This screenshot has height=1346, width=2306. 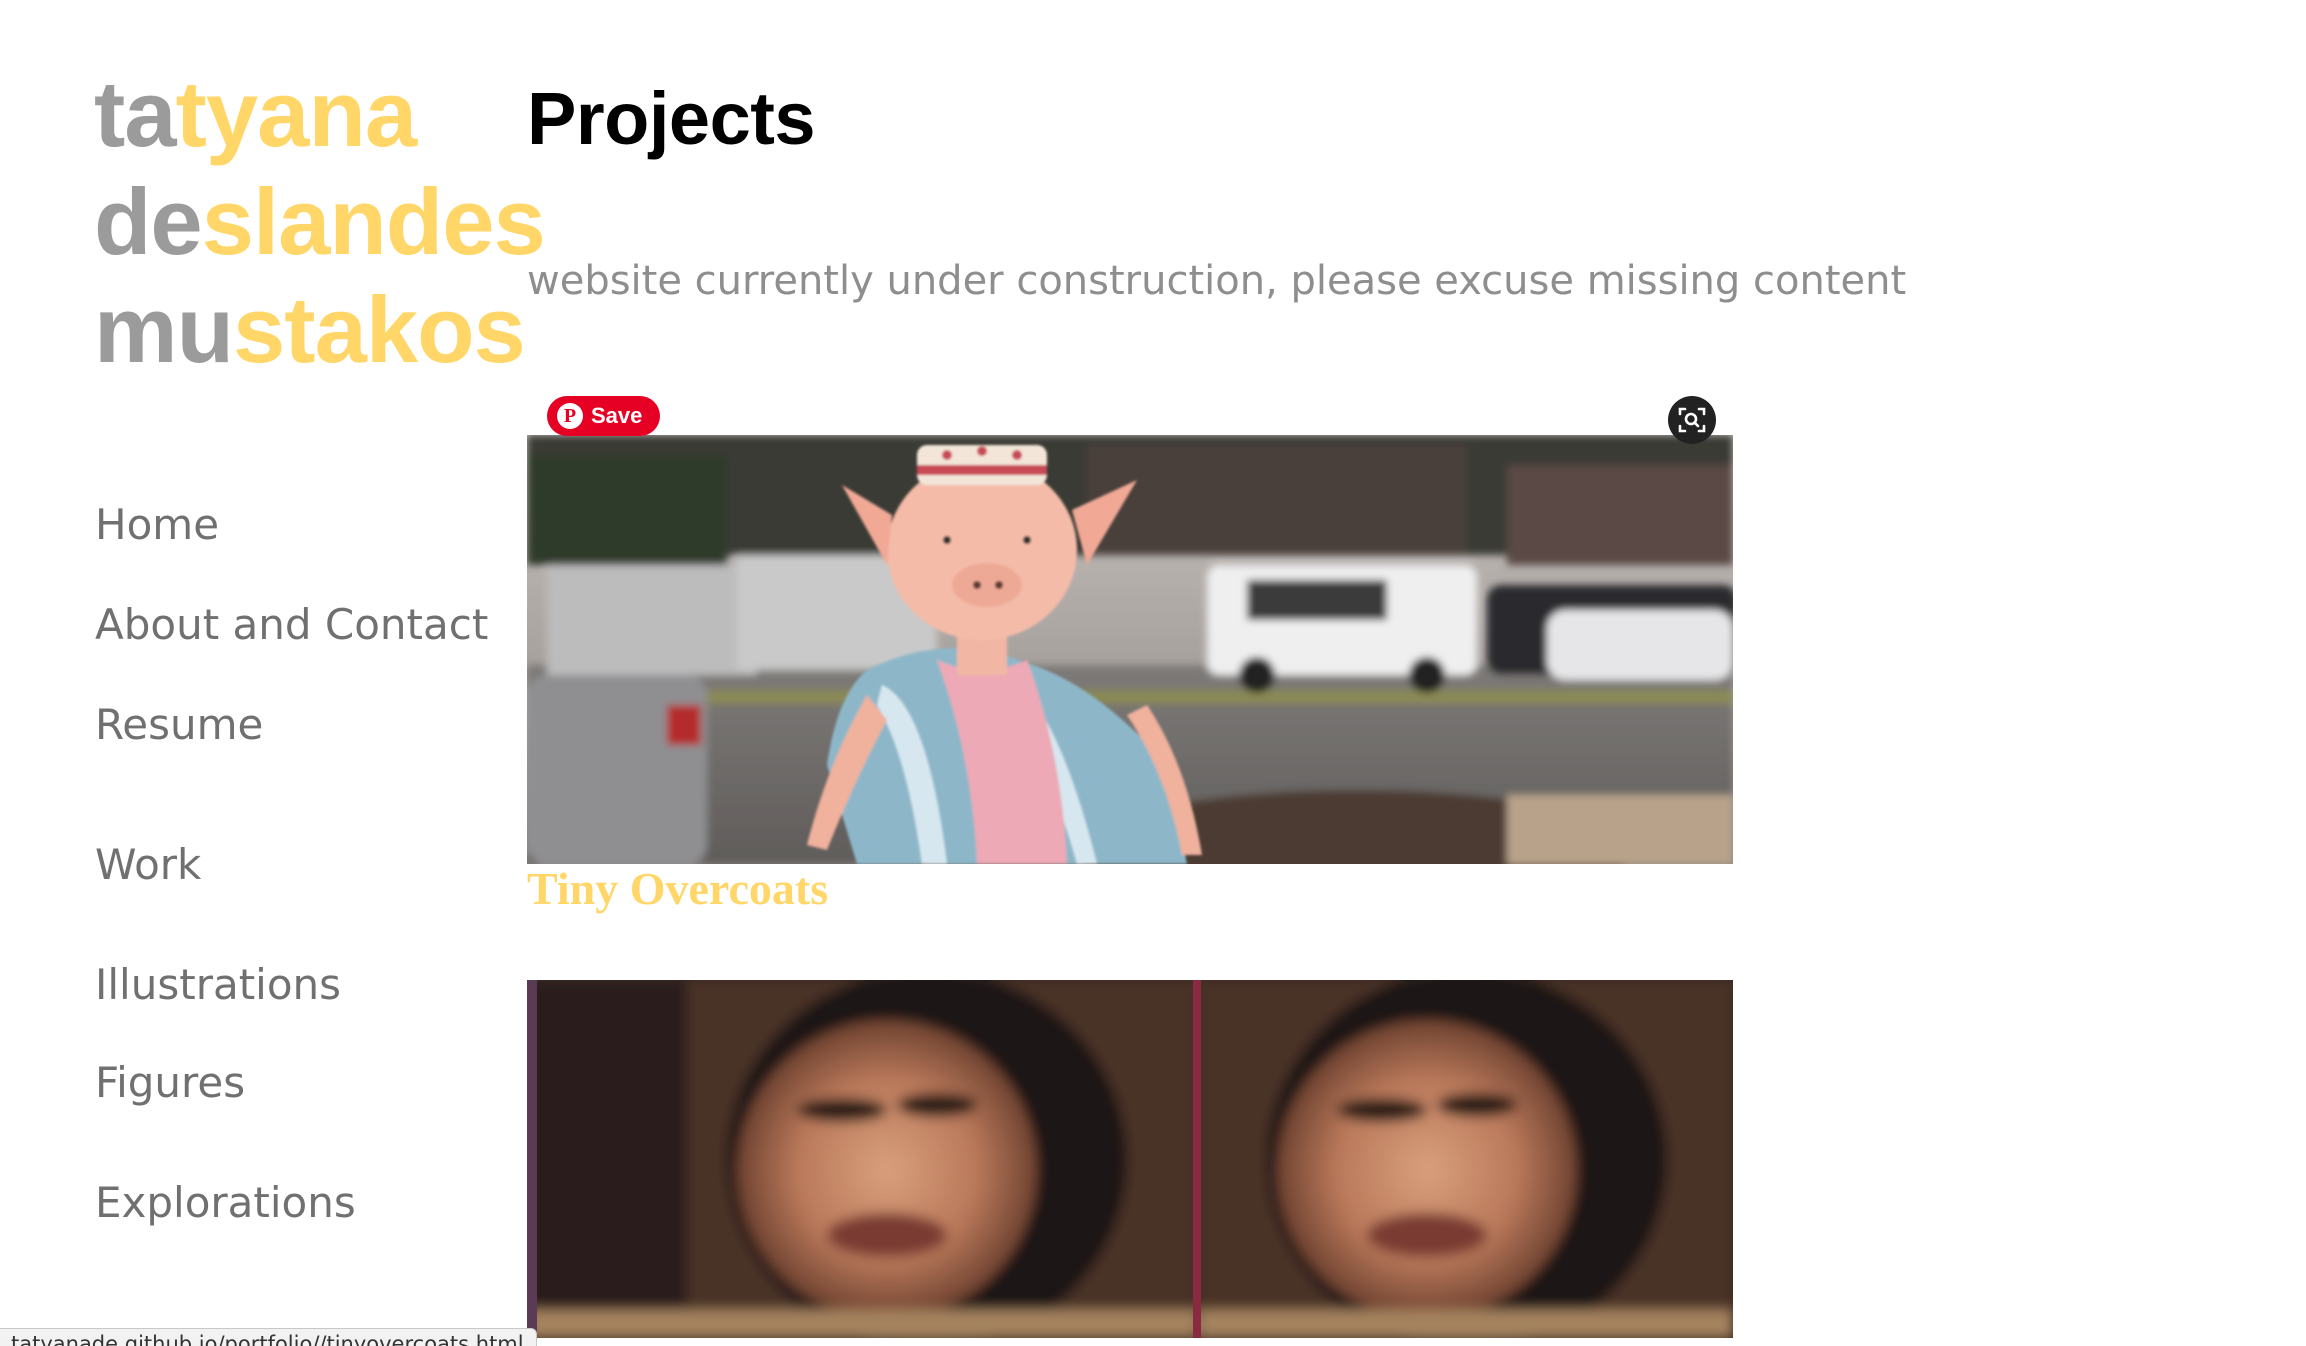 I want to click on nav-item-resume: Resume, so click(x=179, y=724).